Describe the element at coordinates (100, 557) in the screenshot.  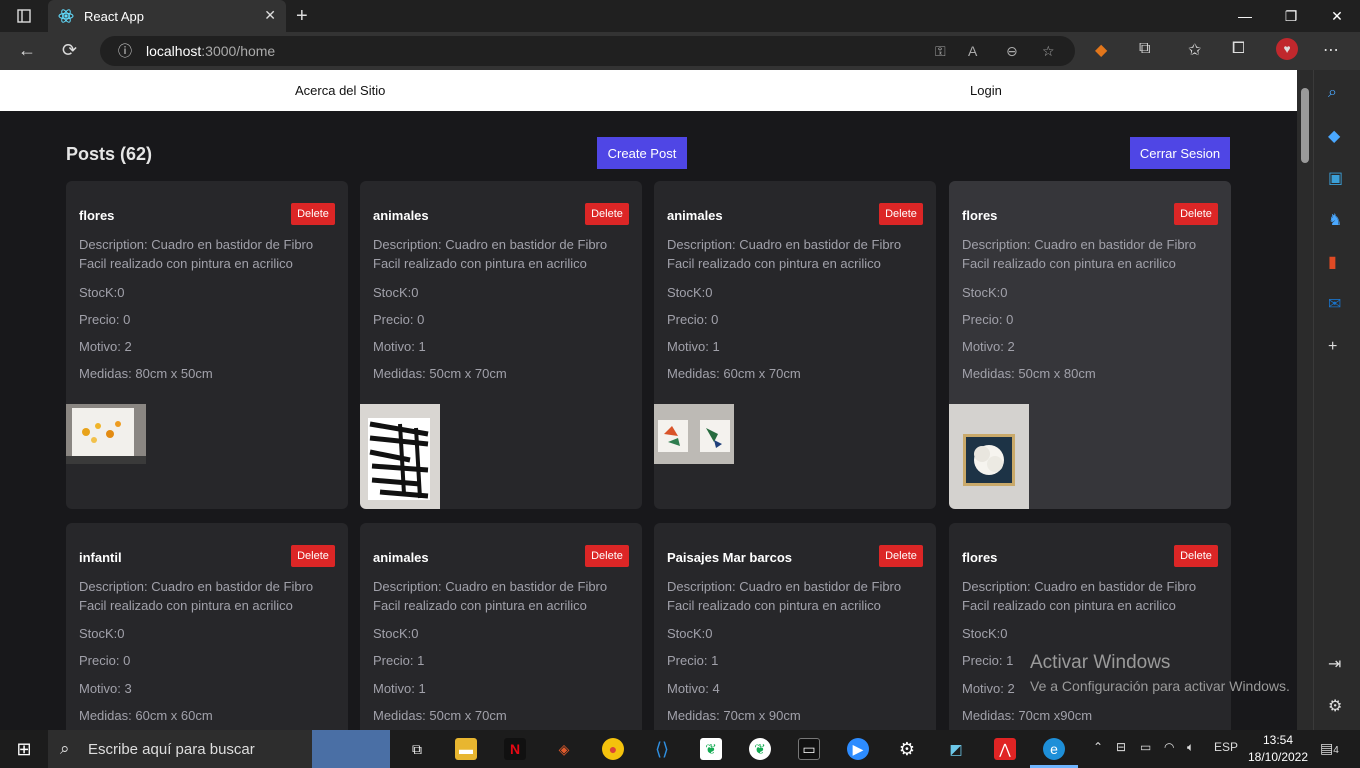
I see `post-title: infantil` at that location.